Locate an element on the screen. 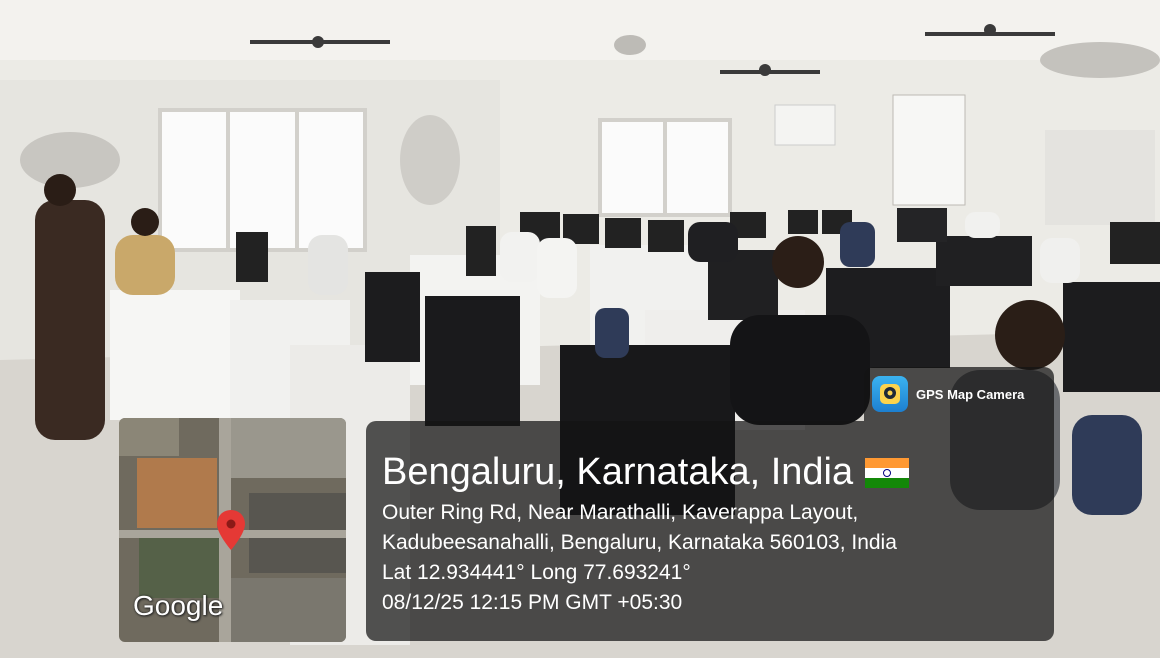 This screenshot has height=658, width=1160. map-thumbnail: Google is located at coordinates (232, 530).